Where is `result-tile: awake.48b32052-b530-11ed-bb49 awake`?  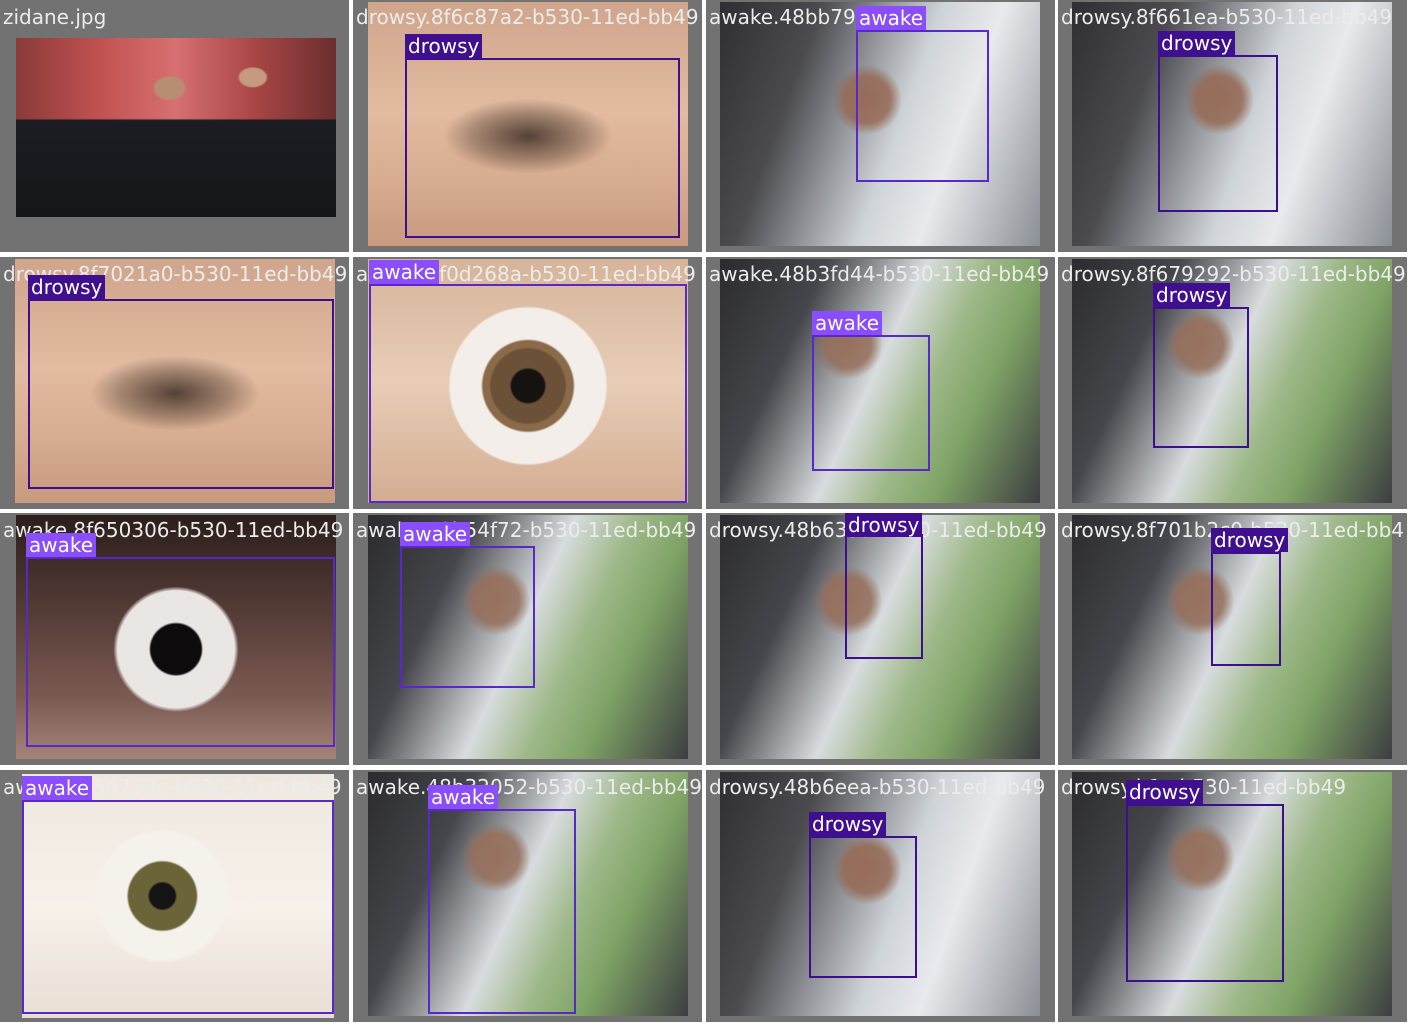
result-tile: awake.48b32052-b530-11ed-bb49 awake is located at coordinates (527, 896).